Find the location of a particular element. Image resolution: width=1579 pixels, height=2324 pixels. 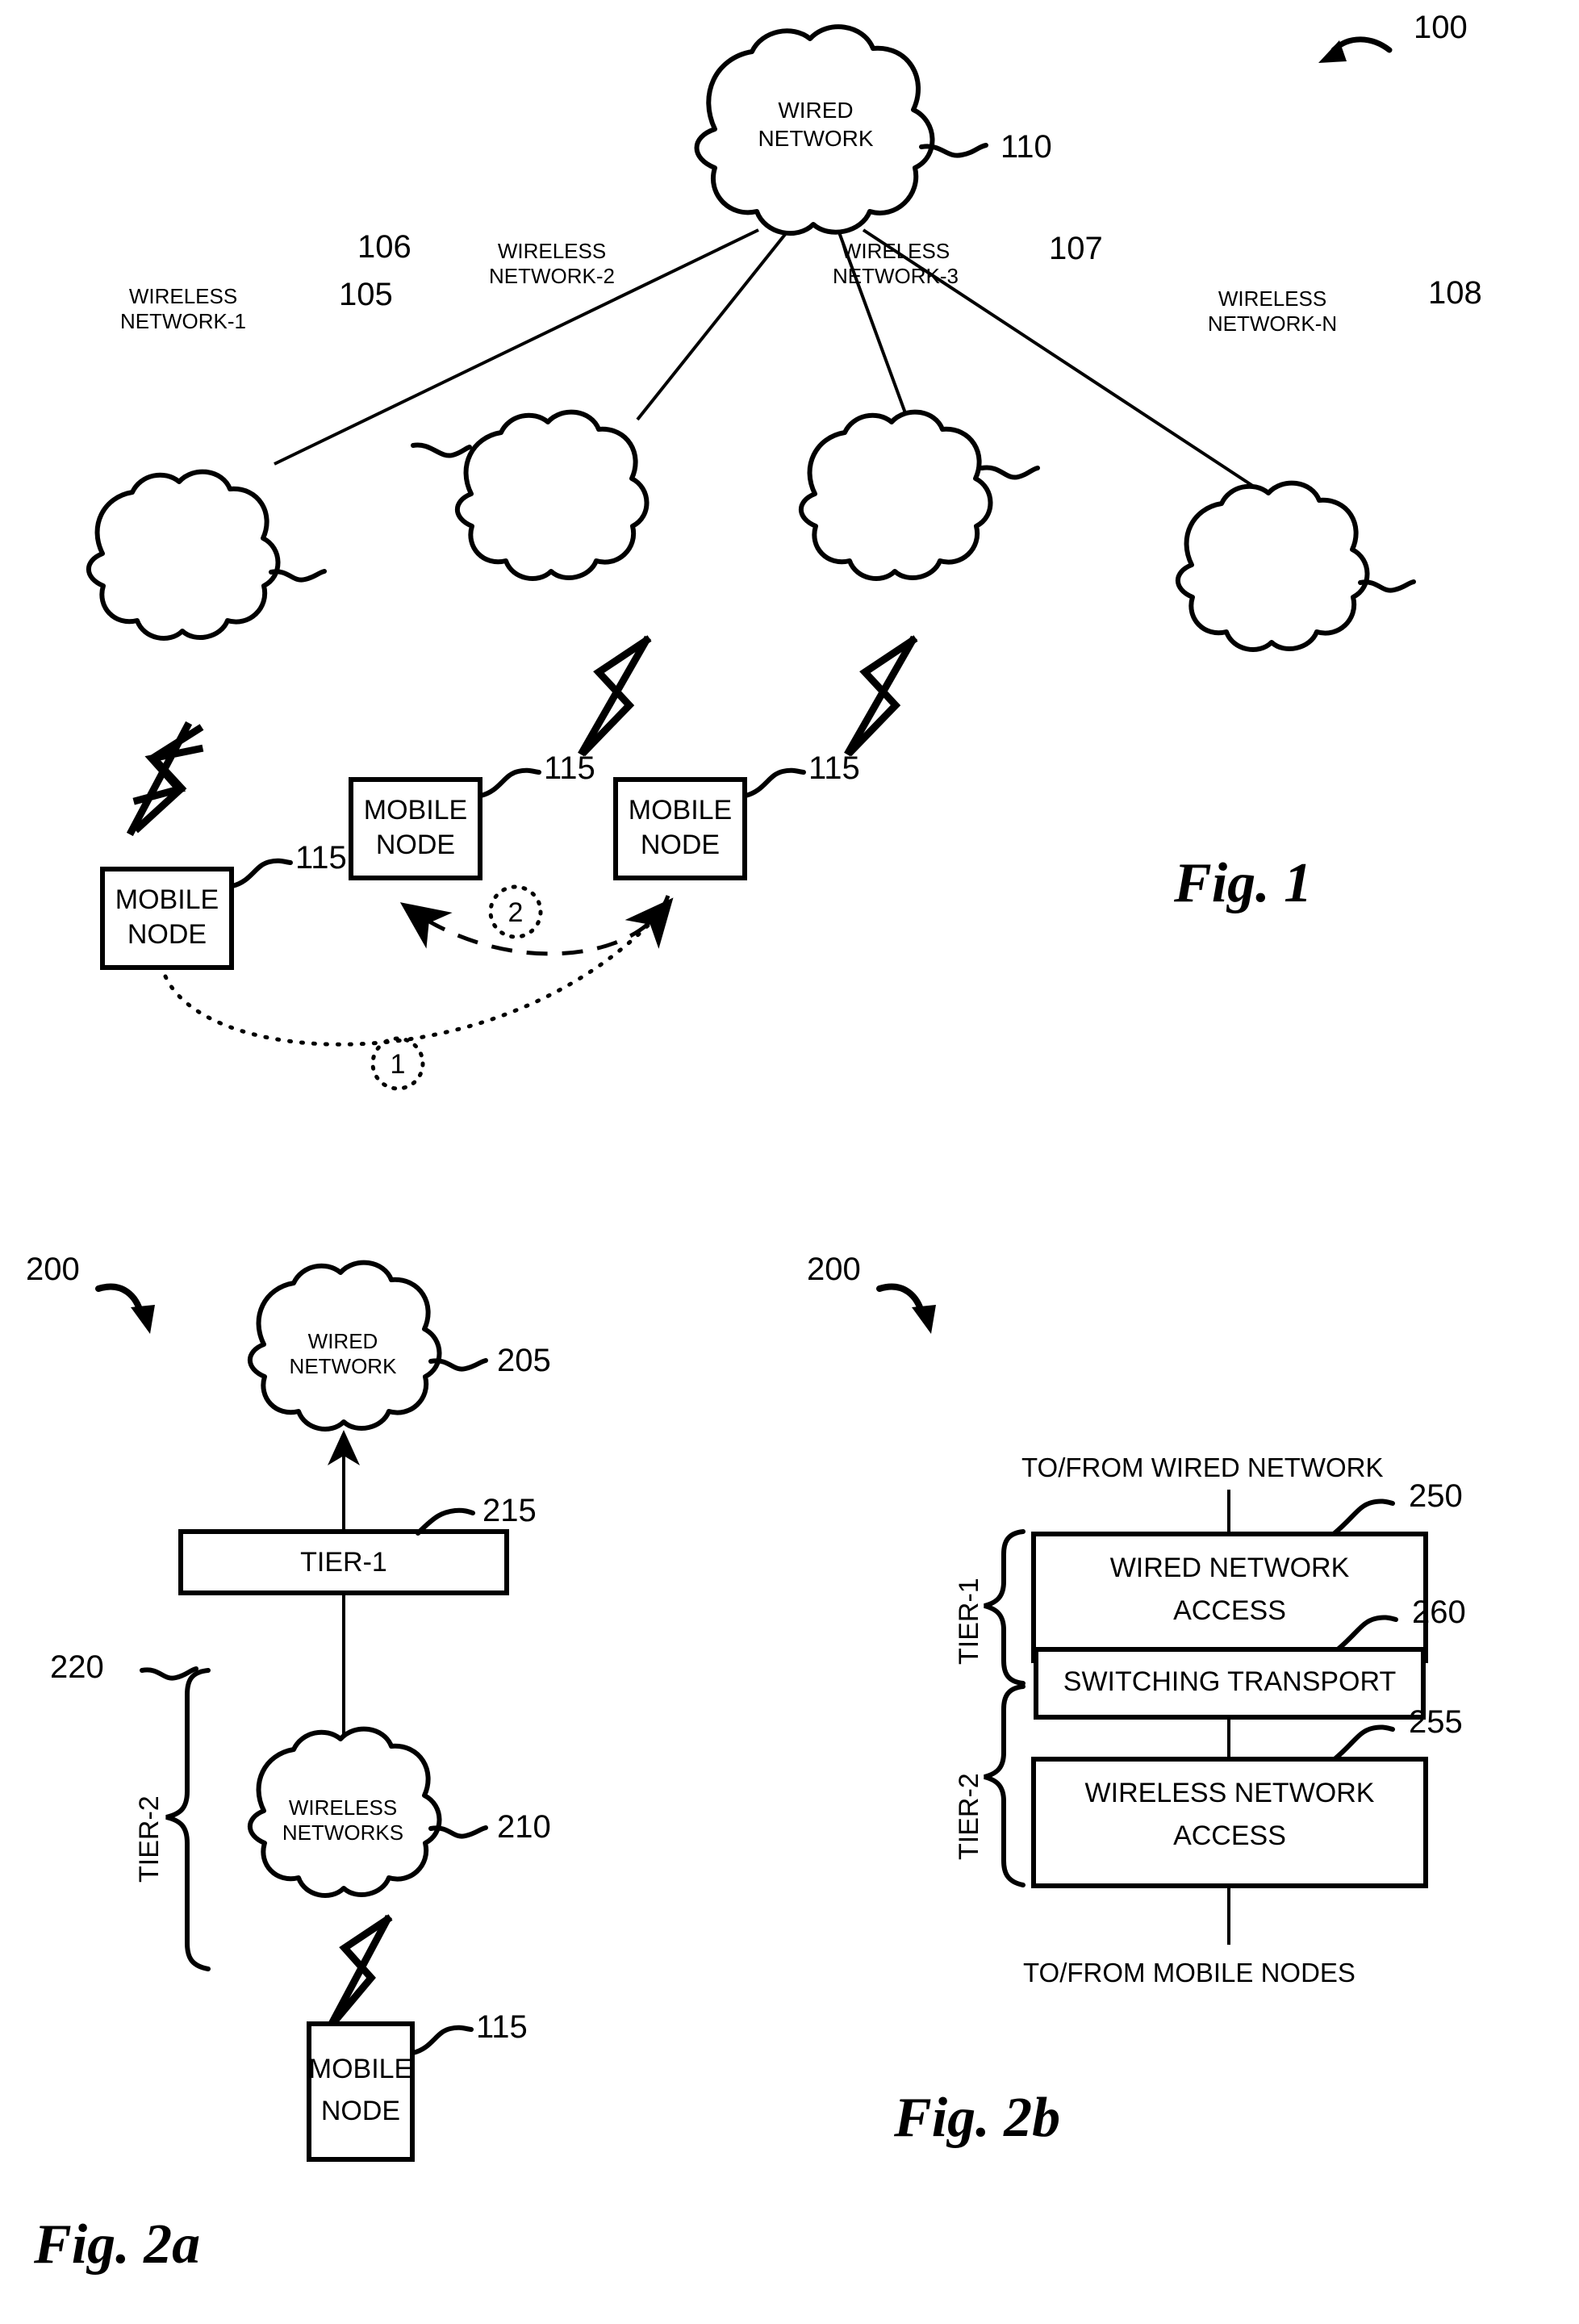

fig2b-tier1-label: TIER-1 is located at coordinates (969, 1622).